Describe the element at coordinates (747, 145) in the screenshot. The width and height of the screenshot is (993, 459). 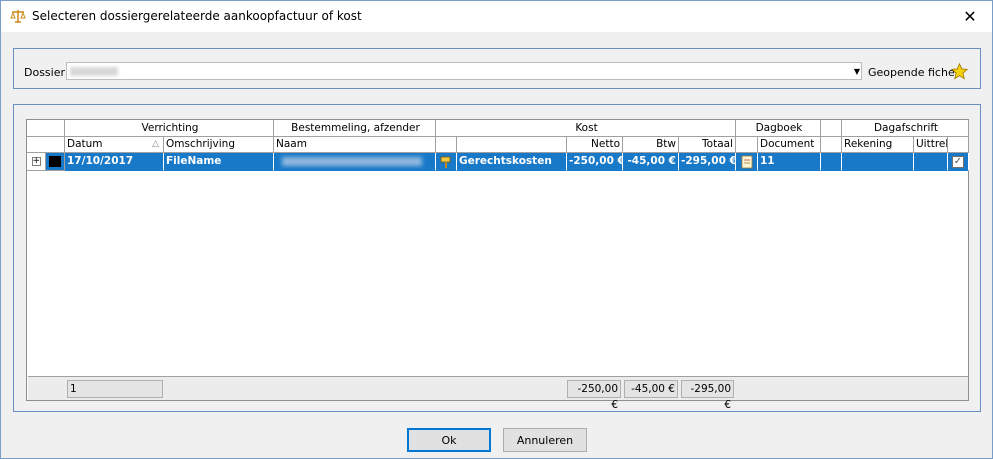
I see `column-header-doc-icon` at that location.